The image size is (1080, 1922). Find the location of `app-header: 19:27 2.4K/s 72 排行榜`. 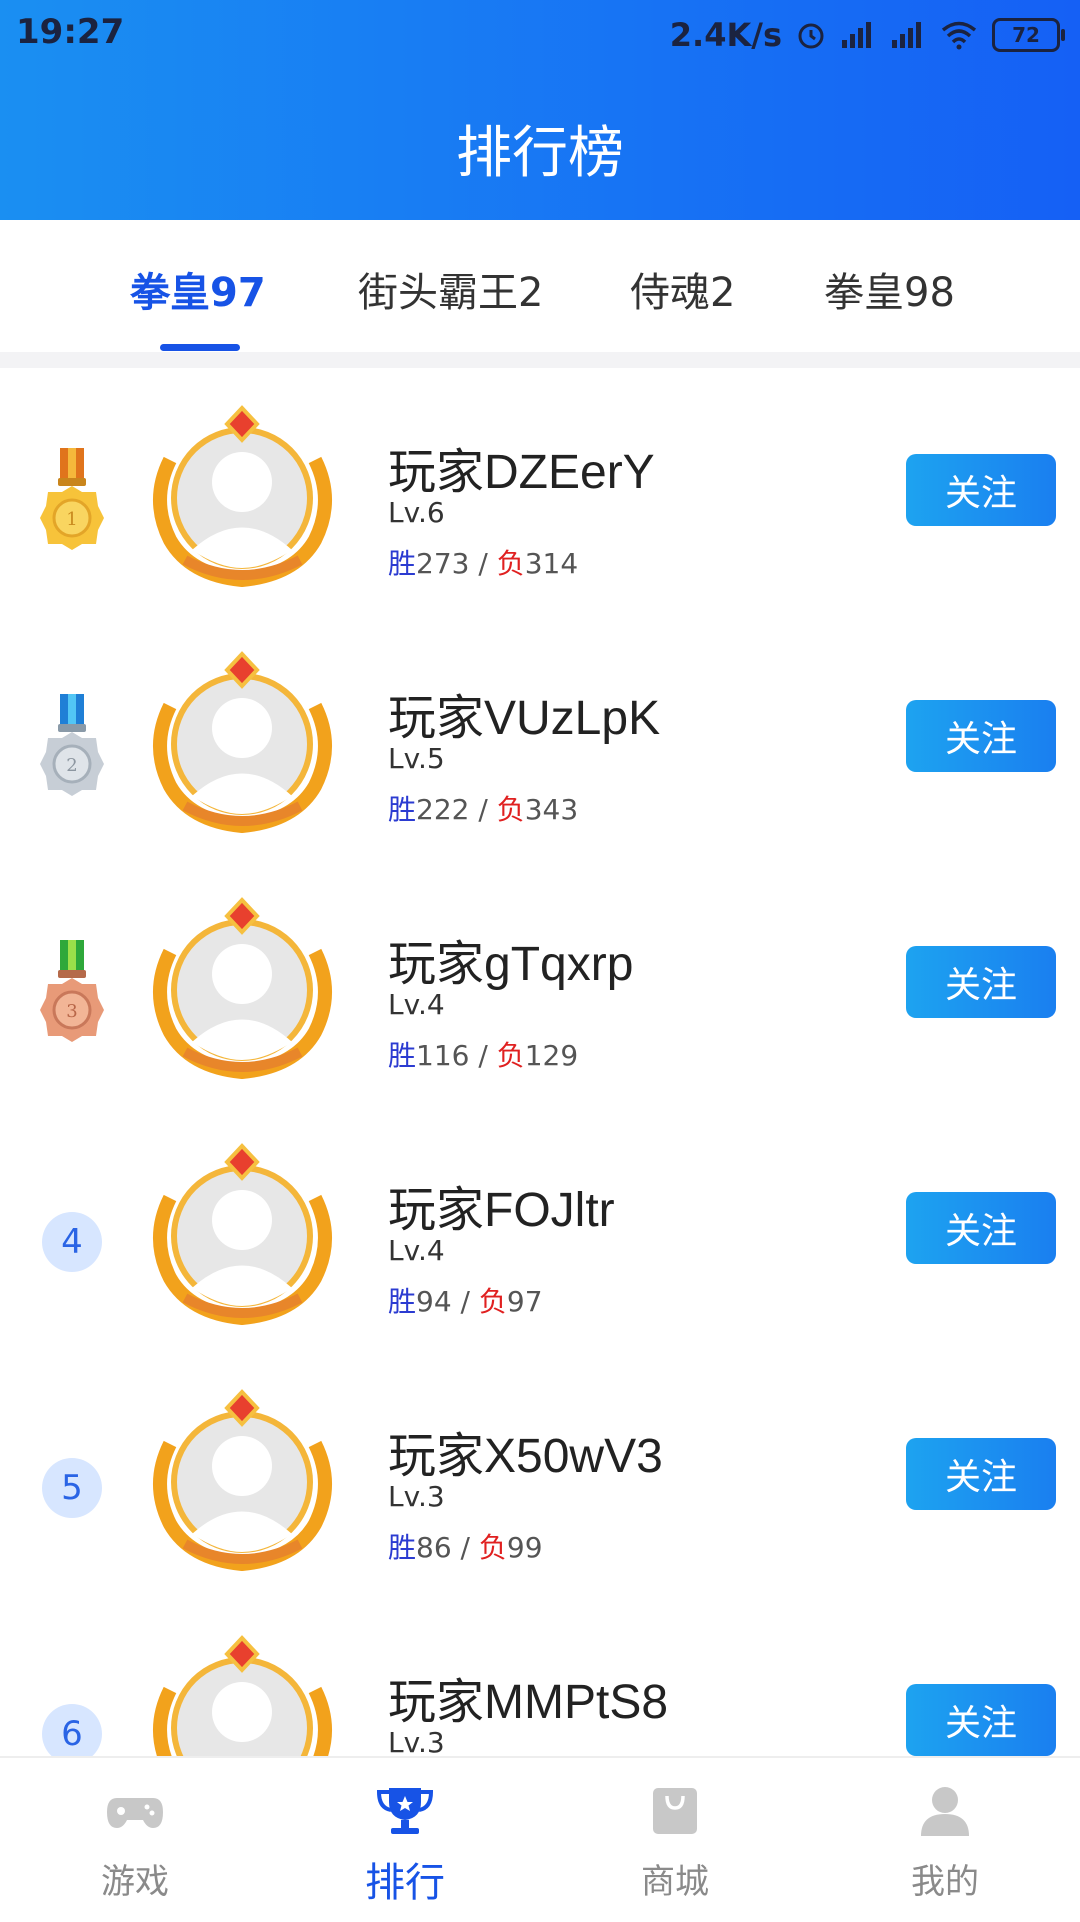

app-header: 19:27 2.4K/s 72 排行榜 is located at coordinates (540, 110).